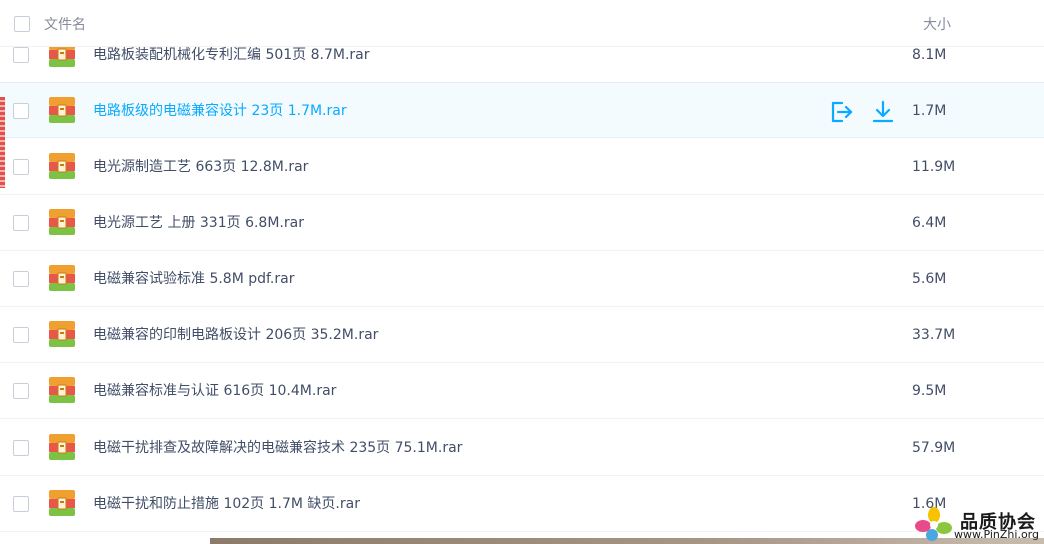 This screenshot has height=544, width=1044. I want to click on file-name-link: 电光源制造工艺 663页 12.8M.rar, so click(200, 167).